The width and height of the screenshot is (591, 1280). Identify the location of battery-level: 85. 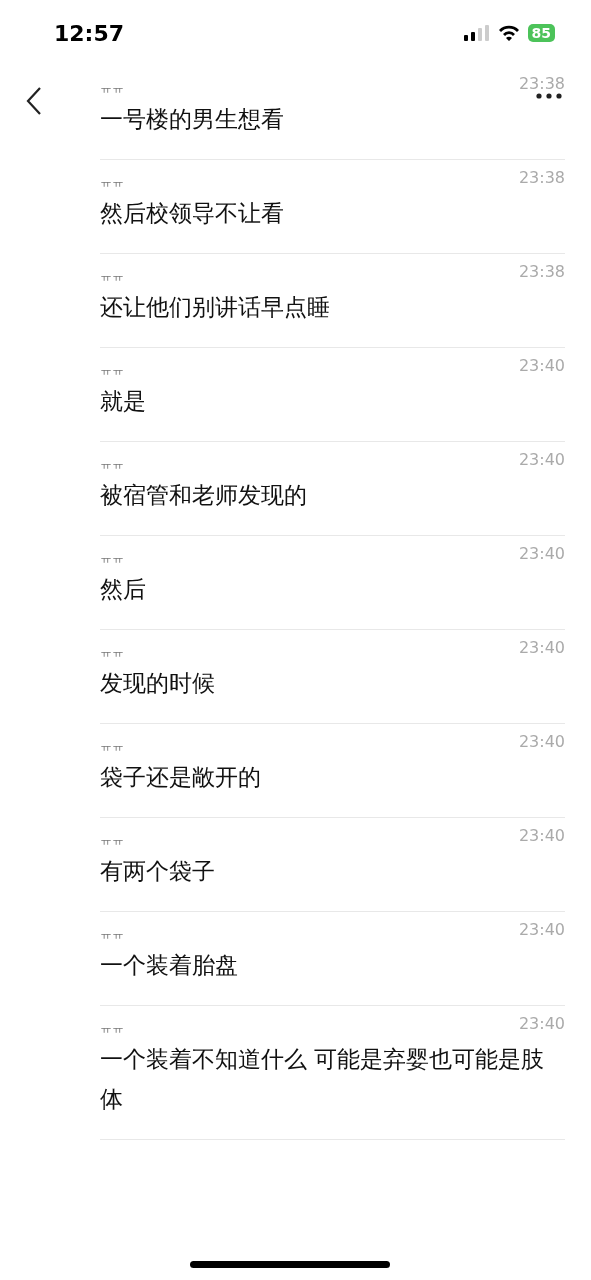
(541, 33).